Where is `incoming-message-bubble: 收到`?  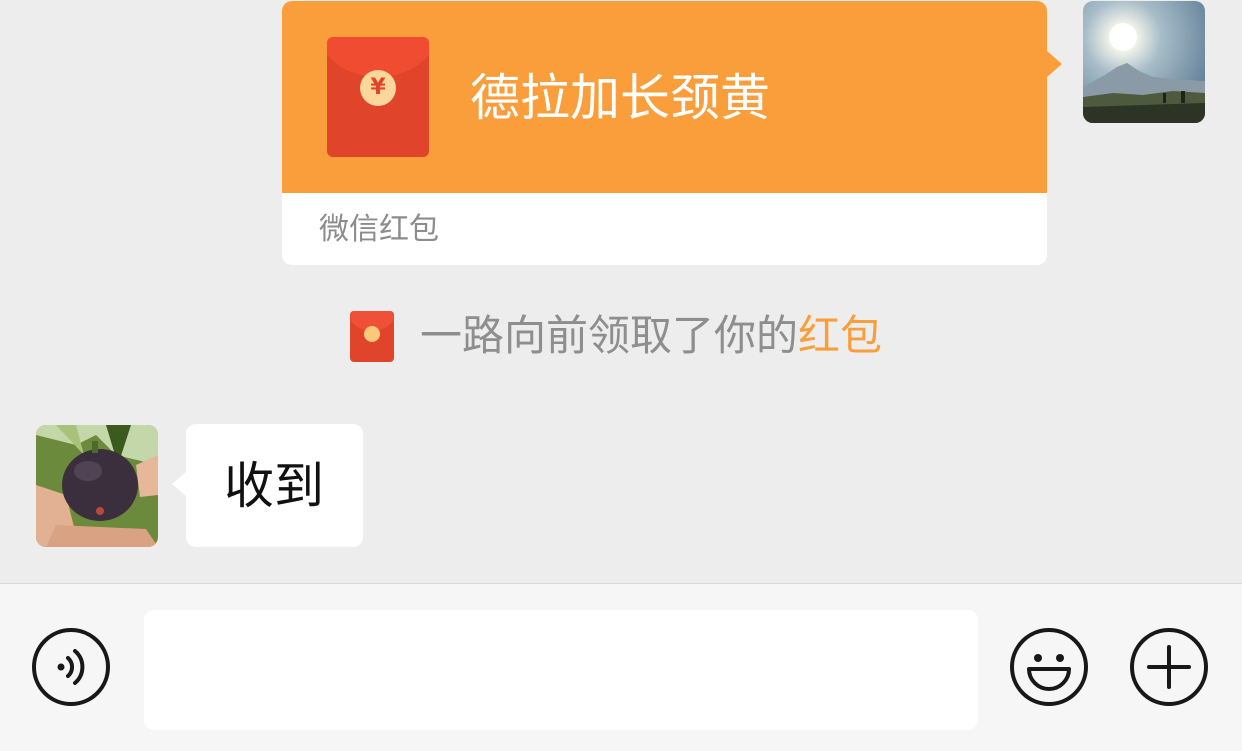 incoming-message-bubble: 收到 is located at coordinates (267, 485).